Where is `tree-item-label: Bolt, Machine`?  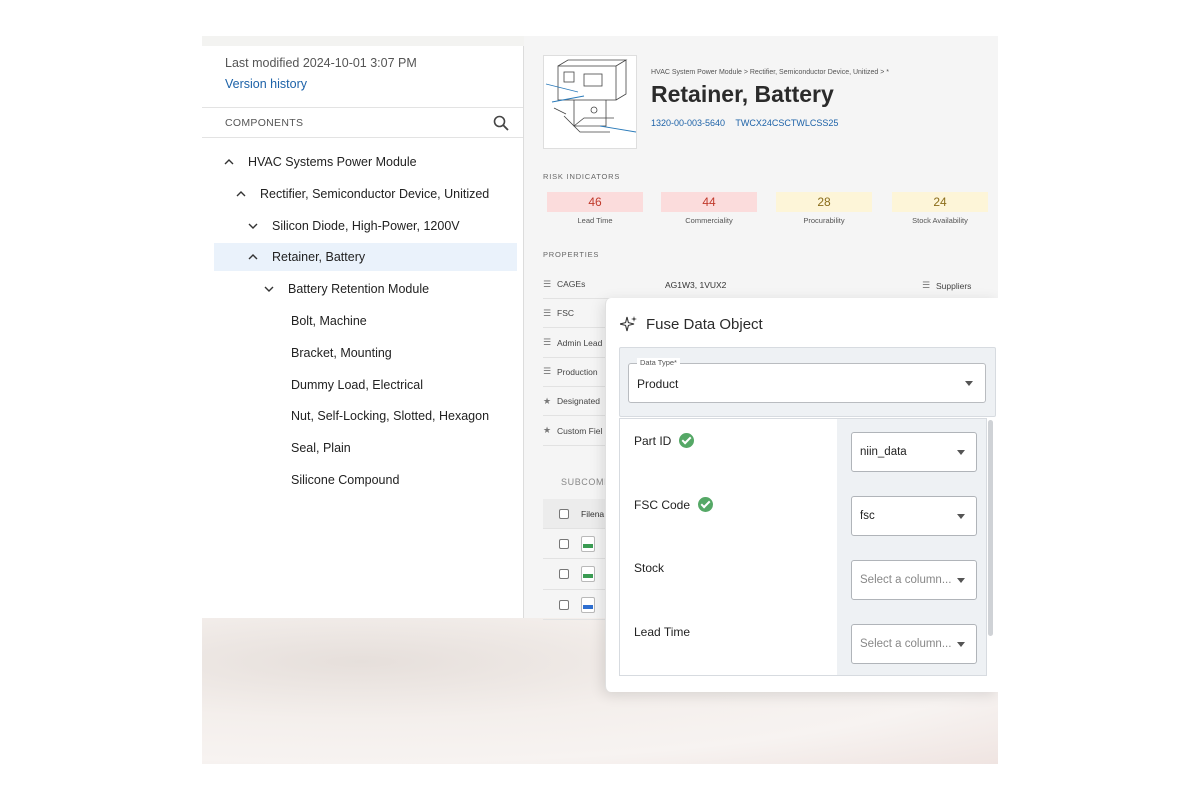 tree-item-label: Bolt, Machine is located at coordinates (329, 321).